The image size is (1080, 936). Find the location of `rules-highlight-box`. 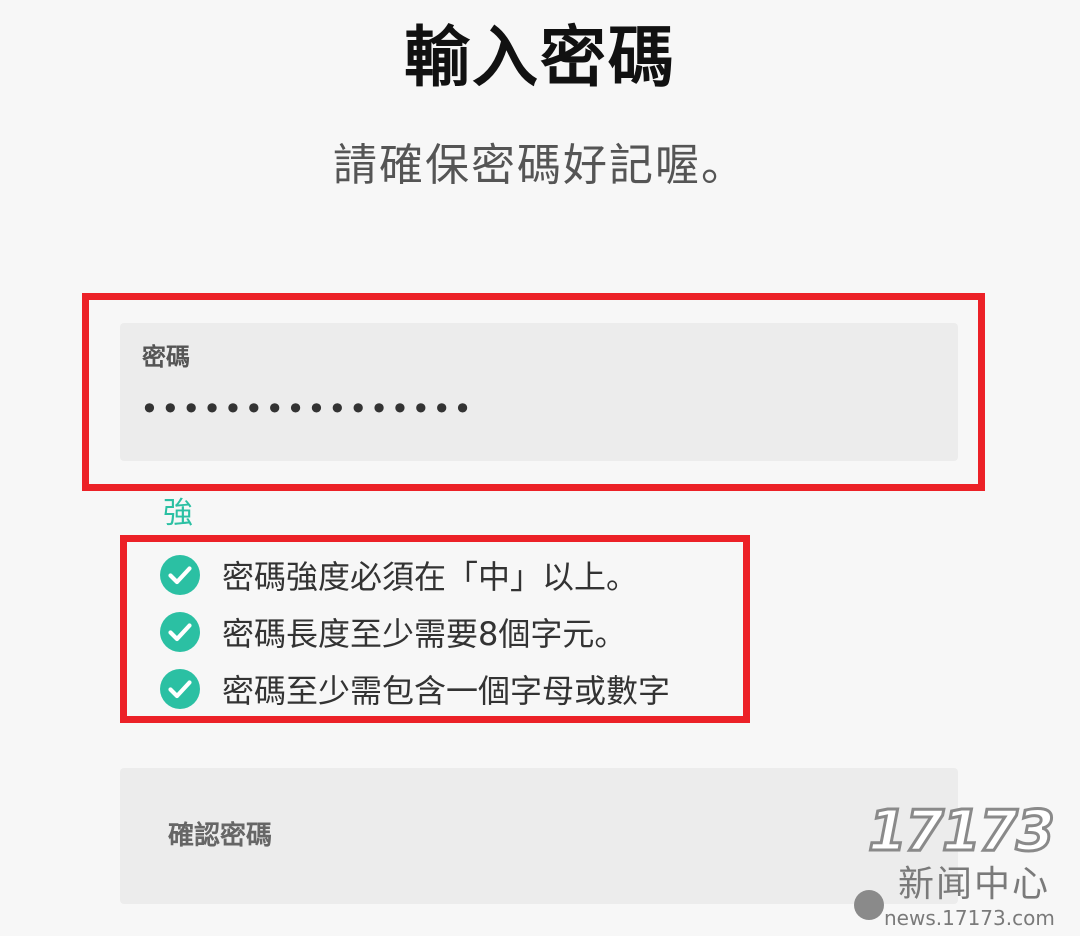

rules-highlight-box is located at coordinates (435, 629).